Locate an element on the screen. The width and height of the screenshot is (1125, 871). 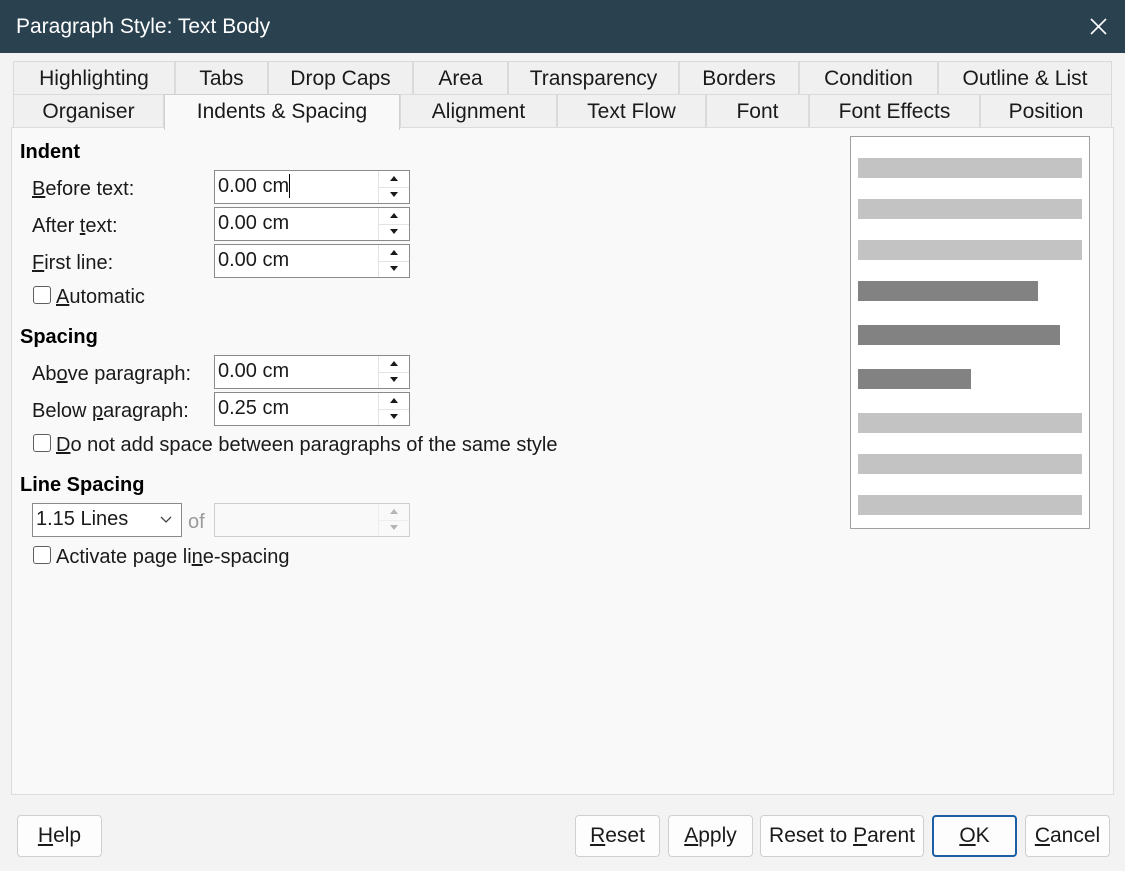
tab-alignment: Alignment is located at coordinates (478, 111).